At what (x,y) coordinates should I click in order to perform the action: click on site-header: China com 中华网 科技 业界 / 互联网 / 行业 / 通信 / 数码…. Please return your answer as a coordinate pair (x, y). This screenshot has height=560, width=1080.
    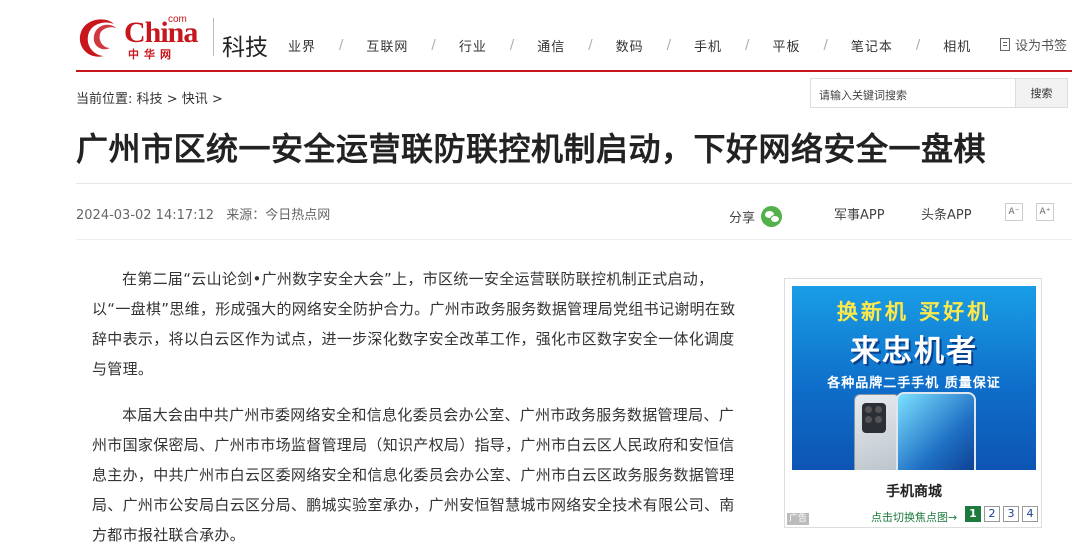
    Looking at the image, I should click on (540, 36).